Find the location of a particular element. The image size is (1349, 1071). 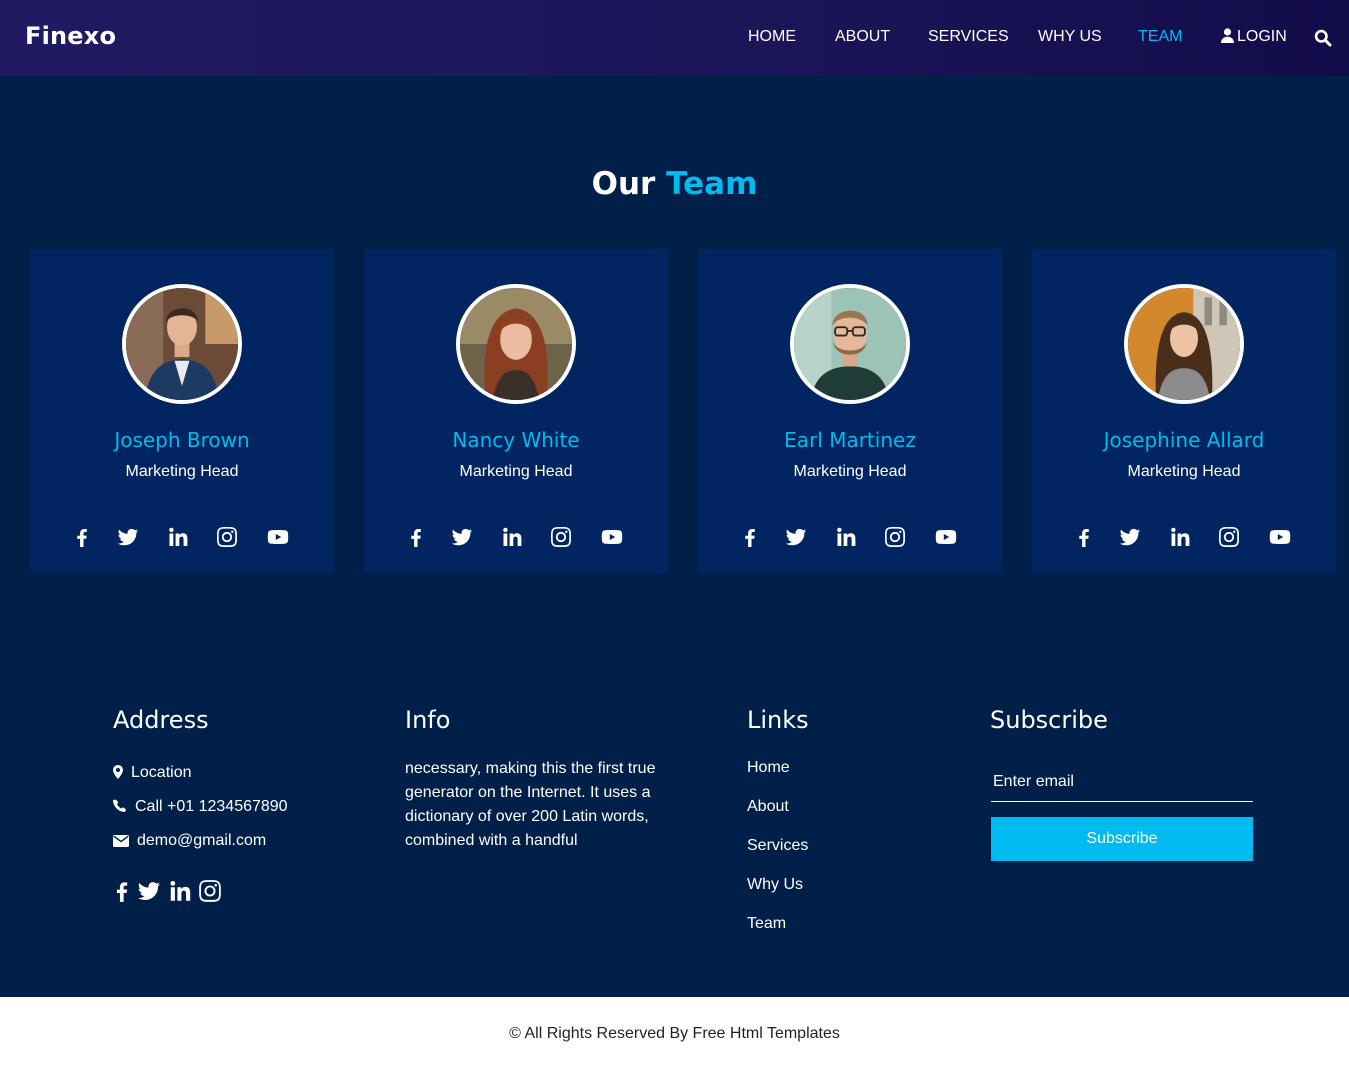

section-title: Our Team is located at coordinates (674, 184).